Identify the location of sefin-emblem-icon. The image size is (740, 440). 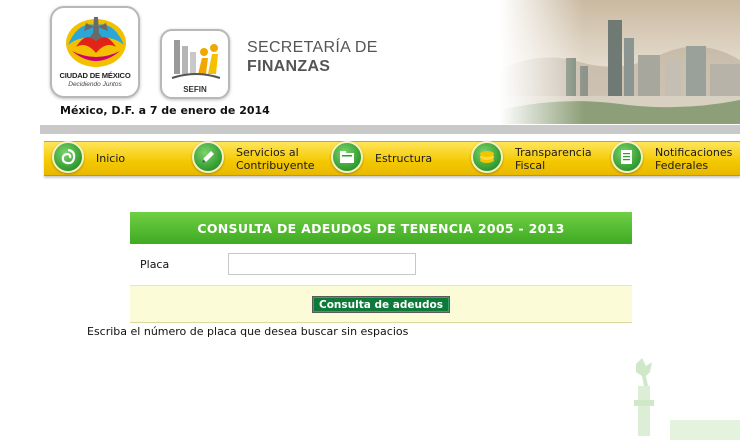
(196, 59).